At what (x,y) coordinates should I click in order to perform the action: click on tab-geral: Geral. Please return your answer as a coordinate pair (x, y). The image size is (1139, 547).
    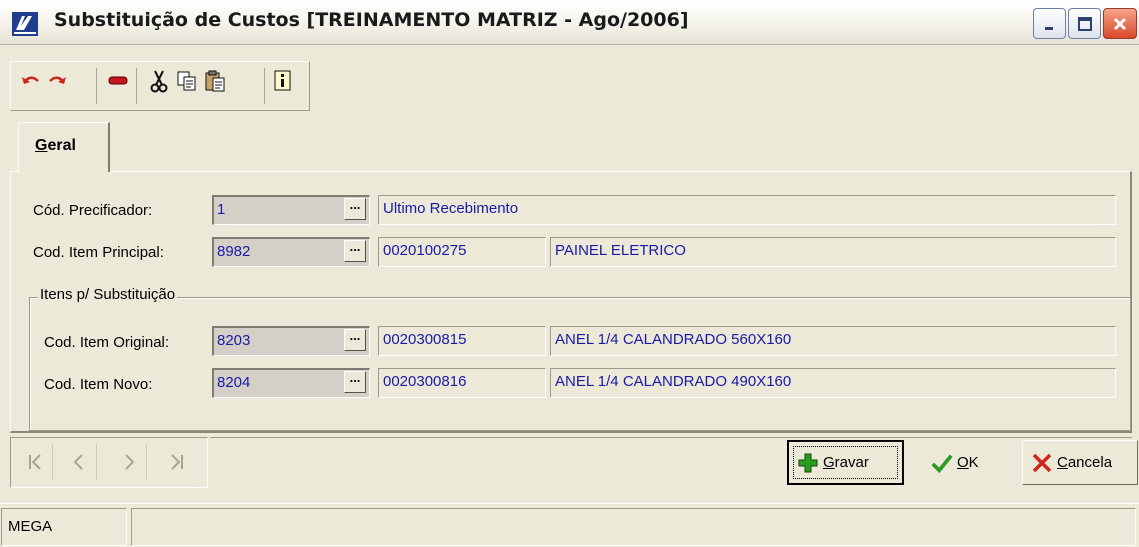
    Looking at the image, I should click on (64, 147).